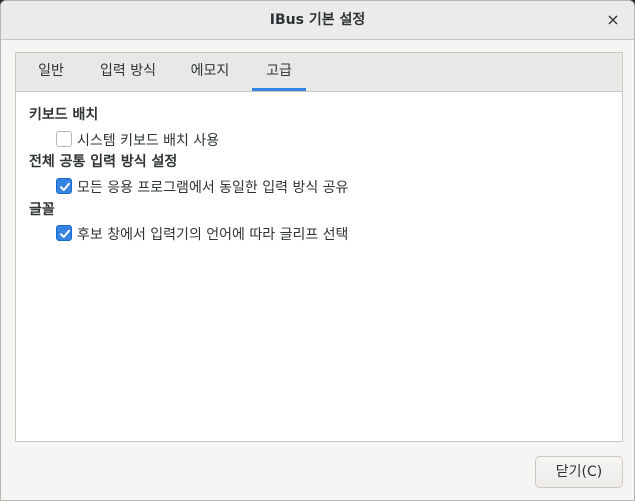  I want to click on tab-bar: 일반 입력 방식 에모지 고급, so click(319, 72).